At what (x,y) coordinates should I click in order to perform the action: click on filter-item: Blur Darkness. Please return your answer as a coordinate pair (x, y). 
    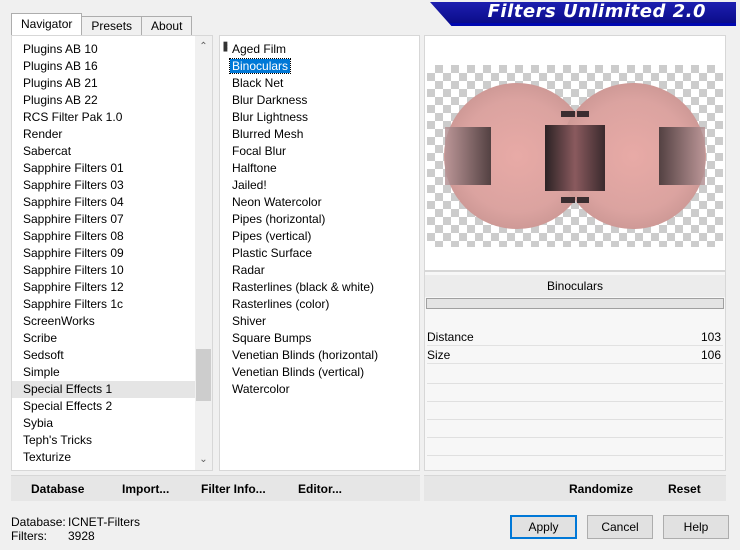
    Looking at the image, I should click on (319, 100).